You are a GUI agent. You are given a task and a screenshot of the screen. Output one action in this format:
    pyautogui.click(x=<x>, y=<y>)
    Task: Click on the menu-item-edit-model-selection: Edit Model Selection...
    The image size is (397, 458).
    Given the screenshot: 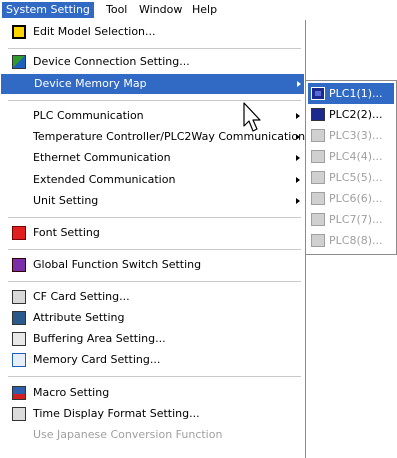 What is the action you would take?
    pyautogui.click(x=152, y=32)
    